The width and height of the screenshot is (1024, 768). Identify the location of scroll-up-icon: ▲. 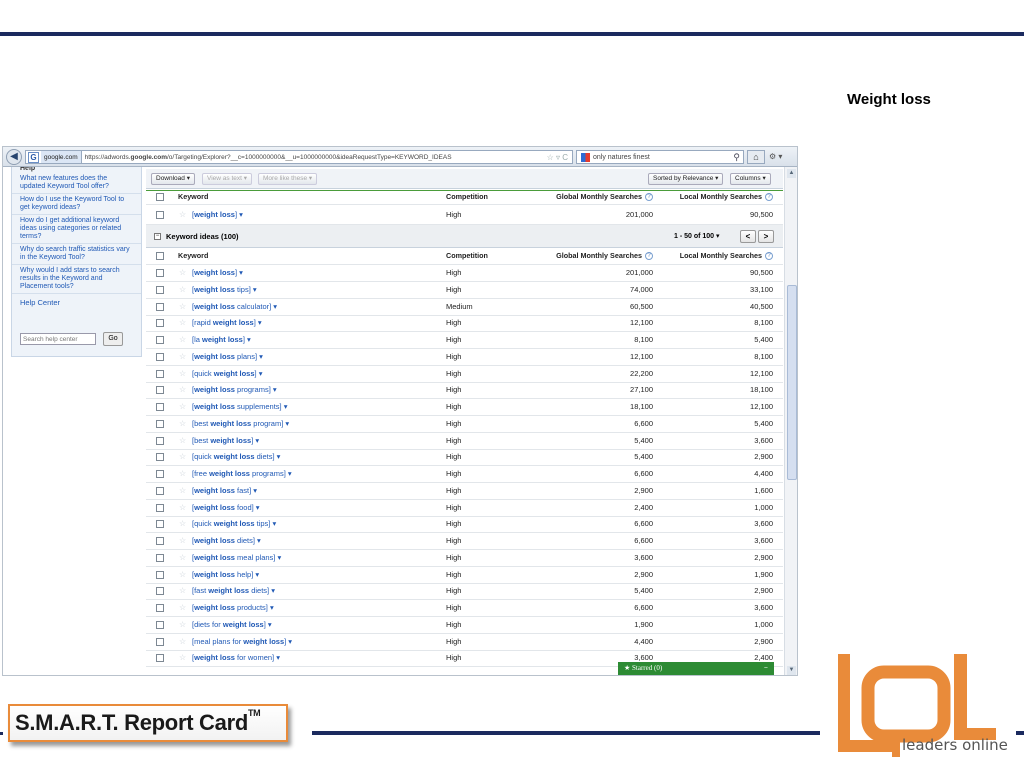
(791, 173).